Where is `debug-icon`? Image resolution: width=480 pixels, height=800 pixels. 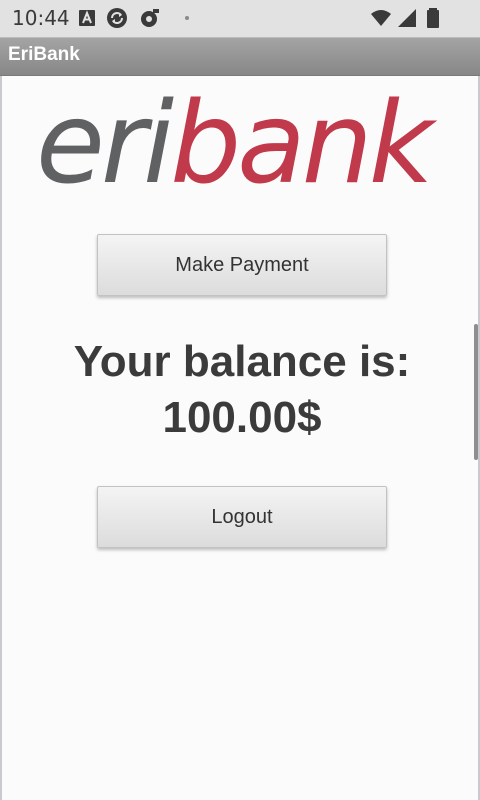 debug-icon is located at coordinates (150, 18).